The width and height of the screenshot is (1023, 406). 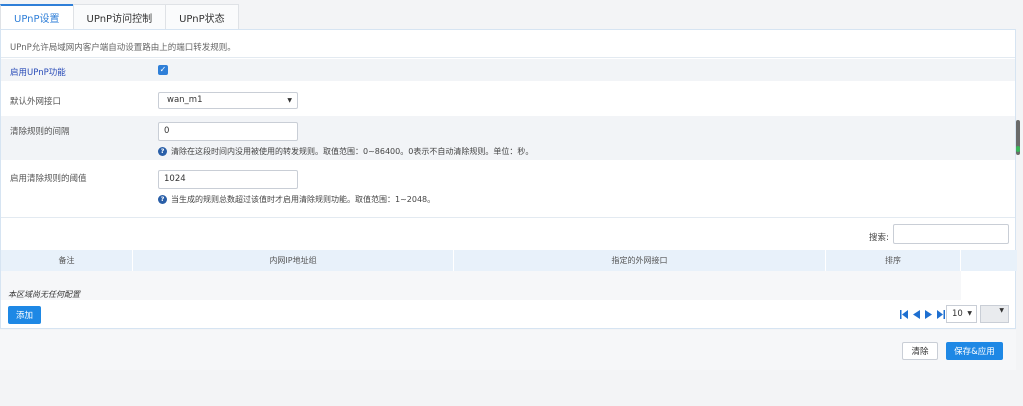 What do you see at coordinates (989, 260) in the screenshot?
I see `column-header-actions` at bounding box center [989, 260].